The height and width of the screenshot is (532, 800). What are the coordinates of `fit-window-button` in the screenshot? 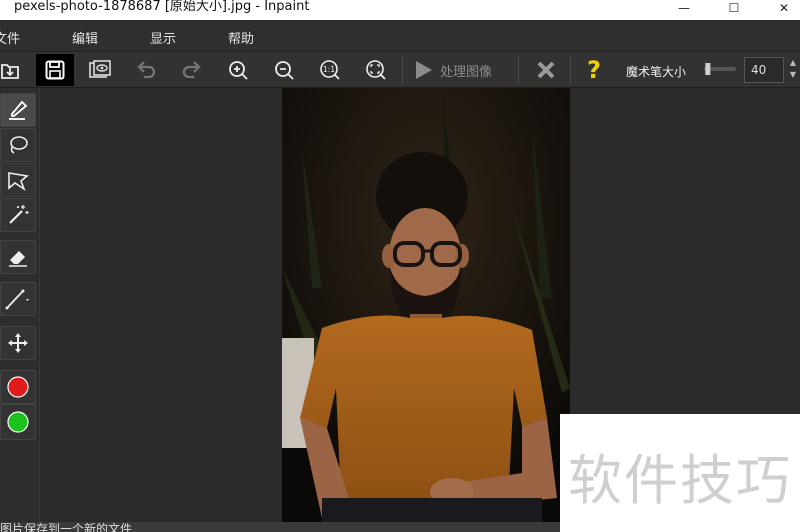 It's located at (376, 70).